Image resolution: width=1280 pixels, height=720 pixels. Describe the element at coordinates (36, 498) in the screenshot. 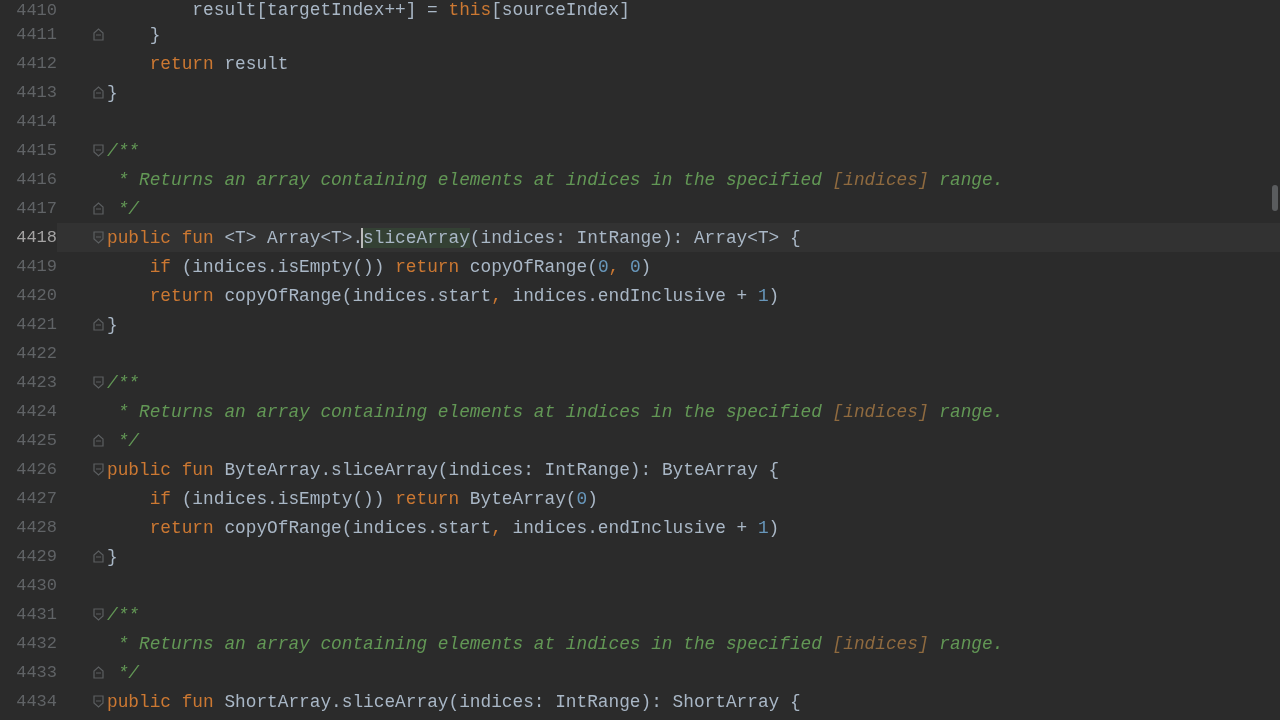

I see `line-number: 4427` at that location.